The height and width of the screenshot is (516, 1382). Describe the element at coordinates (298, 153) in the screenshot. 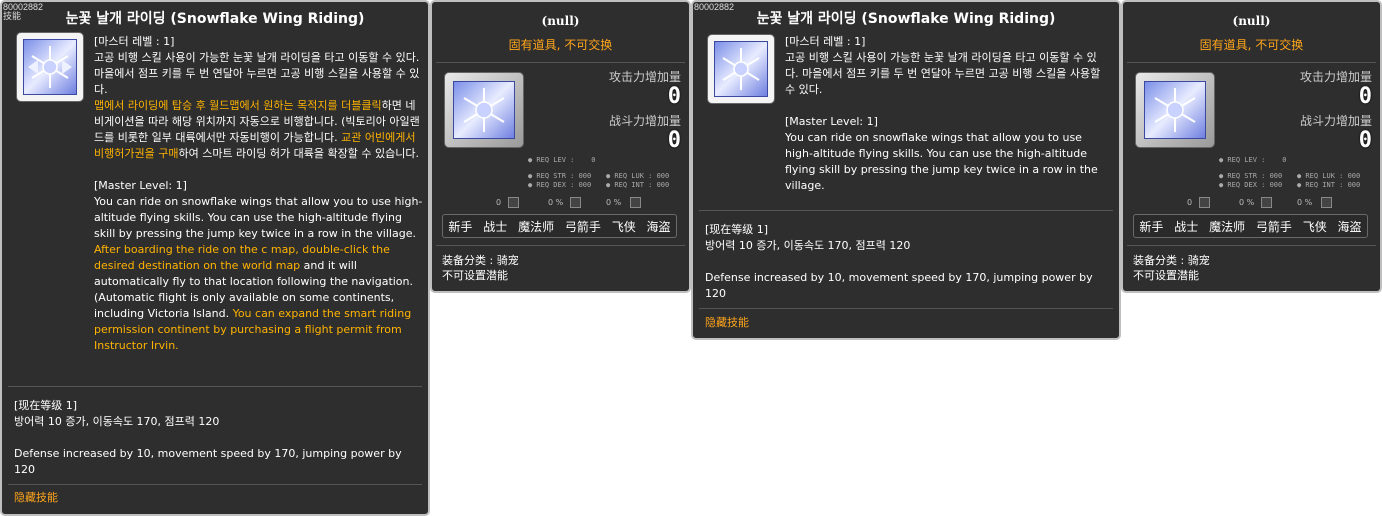

I see `desc-kr-3: 하여 스마트 라이딩 허가 대륙을 확장할 수 있습니다.` at that location.